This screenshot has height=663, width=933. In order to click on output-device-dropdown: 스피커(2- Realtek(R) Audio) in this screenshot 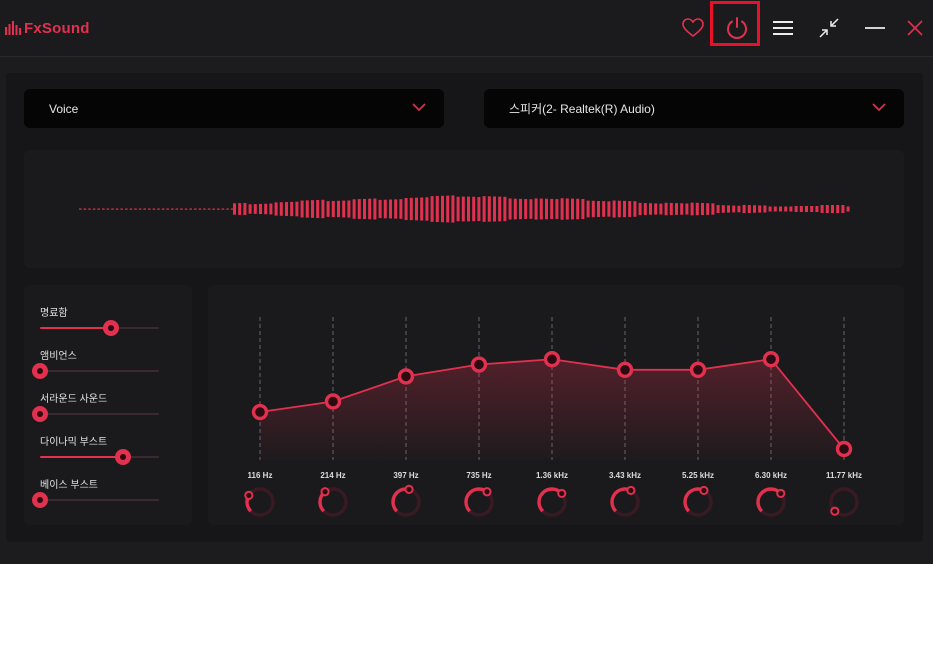, I will do `click(694, 108)`.